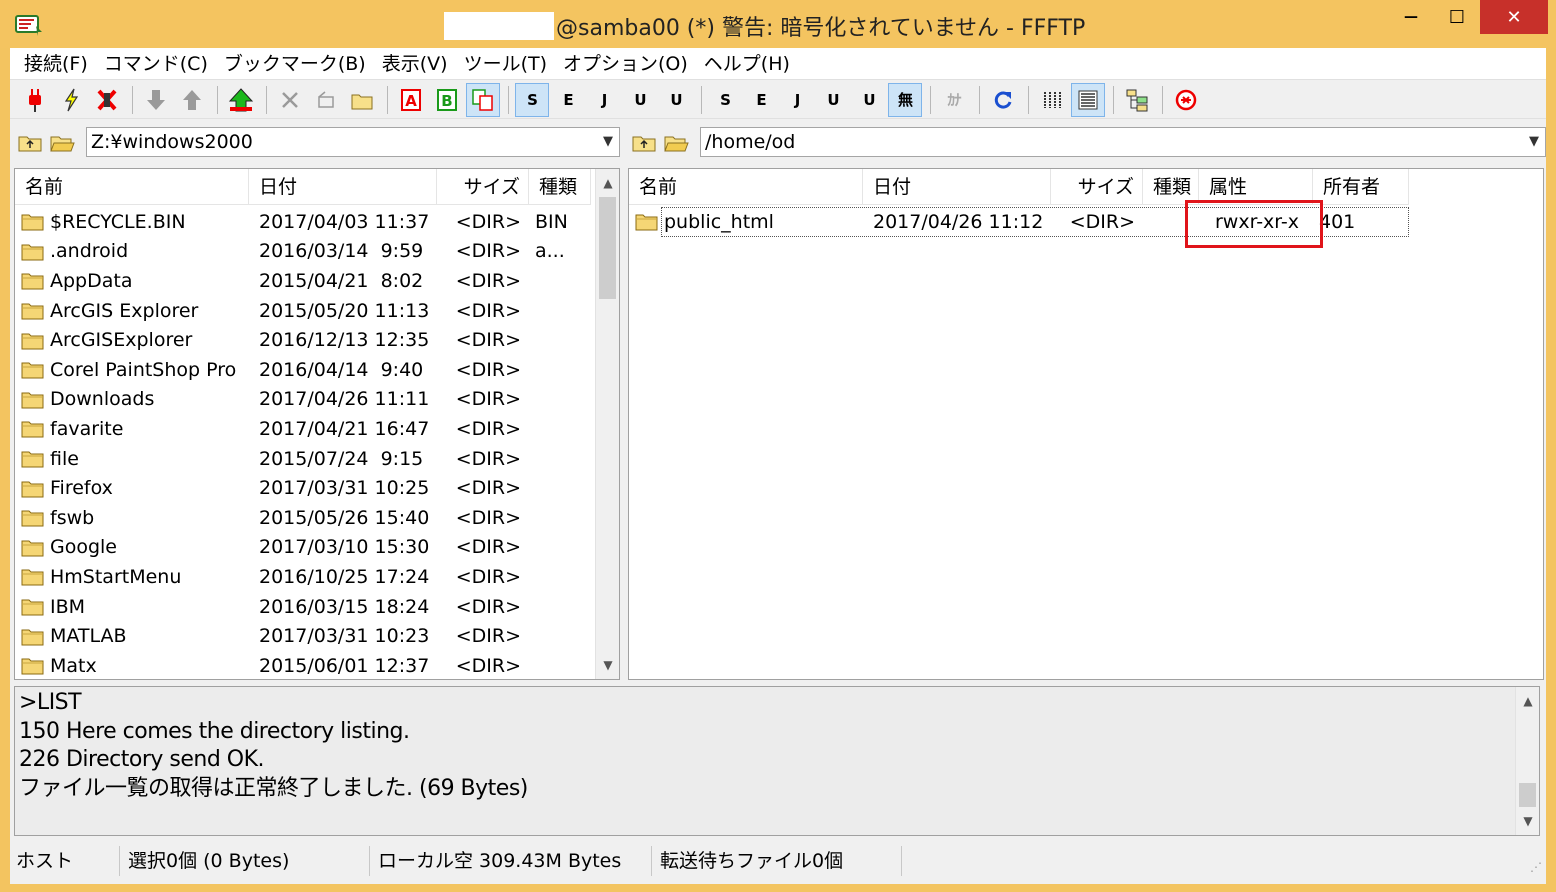 This screenshot has height=892, width=1556. What do you see at coordinates (303, 636) in the screenshot?
I see `local-file-row: MATLAB 2017/03/31 10:23 <DIR>` at bounding box center [303, 636].